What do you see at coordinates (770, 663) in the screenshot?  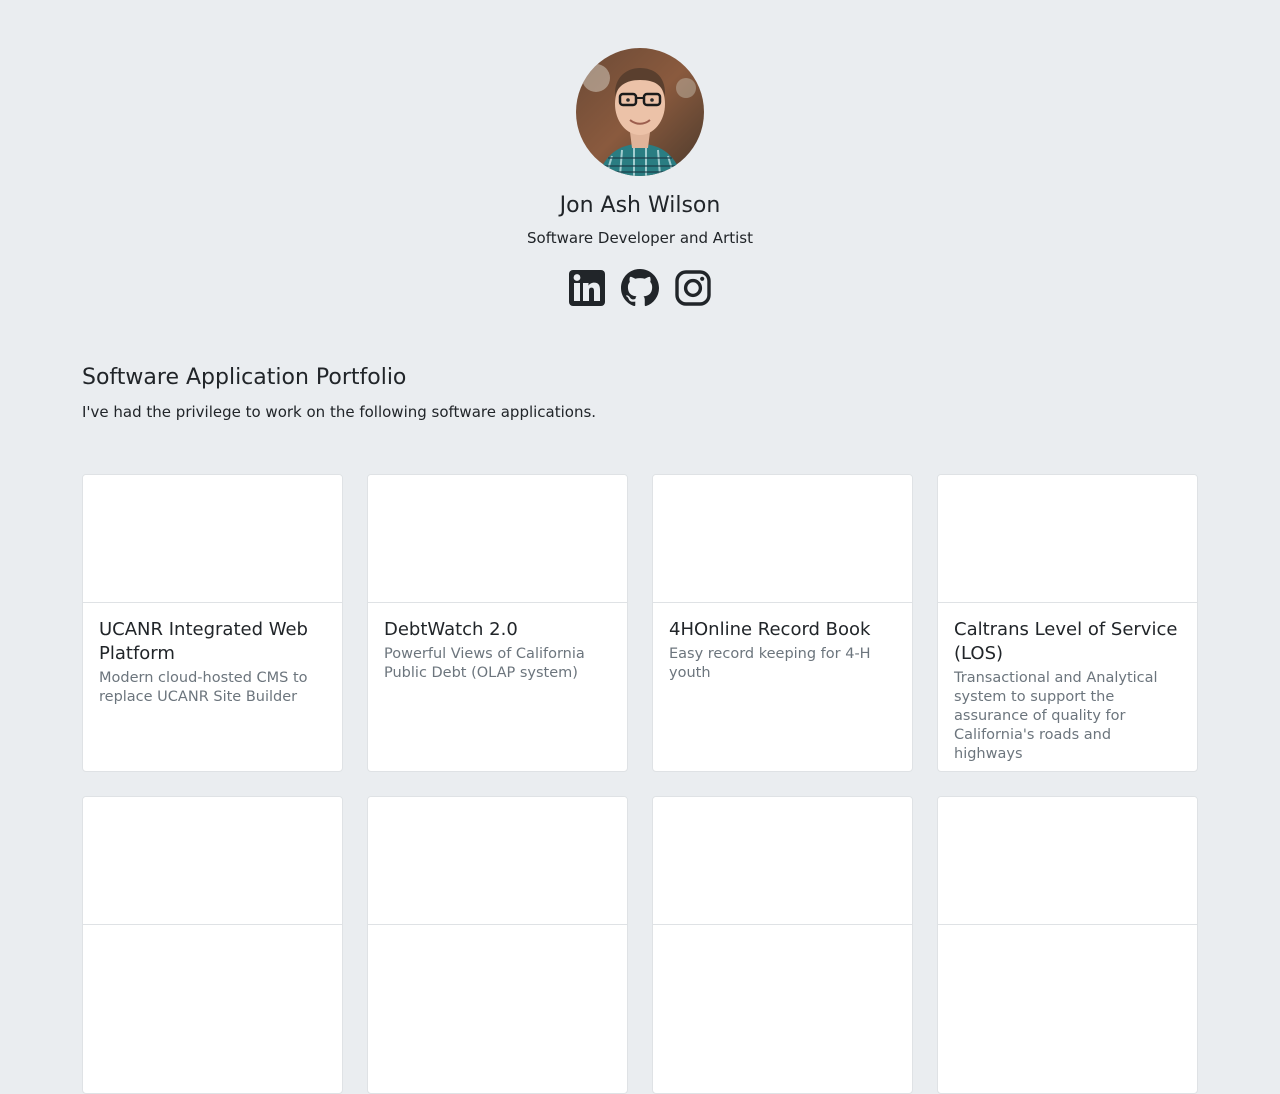 I see `card-description: Easy record keeping for 4-H youth` at bounding box center [770, 663].